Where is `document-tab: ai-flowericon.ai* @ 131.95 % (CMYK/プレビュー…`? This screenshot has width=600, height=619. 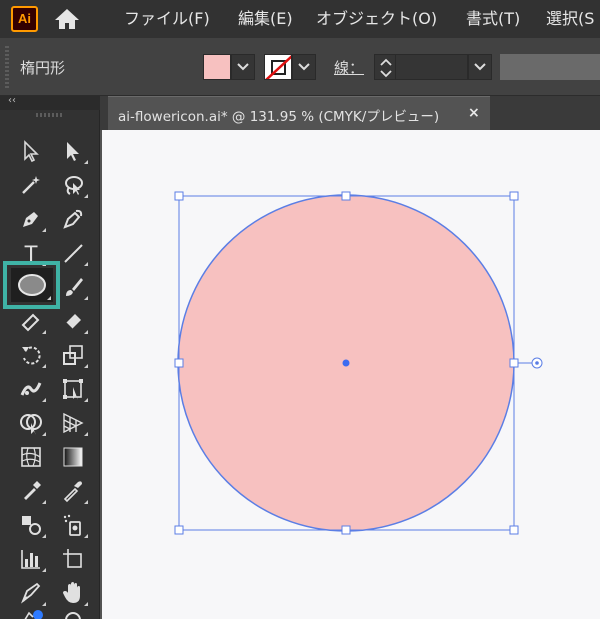 document-tab: ai-flowericon.ai* @ 131.95 % (CMYK/プレビュー… is located at coordinates (299, 113).